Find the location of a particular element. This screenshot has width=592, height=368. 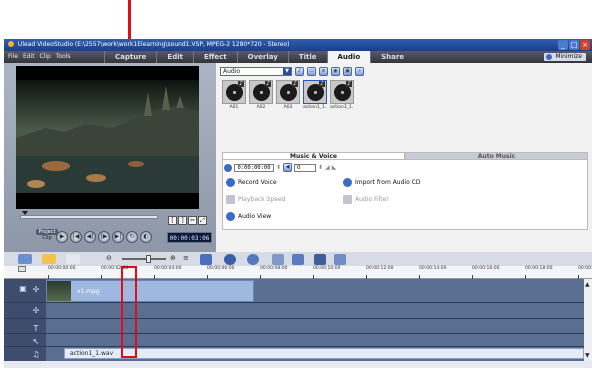

fit-project-icon: ≡ is located at coordinates (186, 258).